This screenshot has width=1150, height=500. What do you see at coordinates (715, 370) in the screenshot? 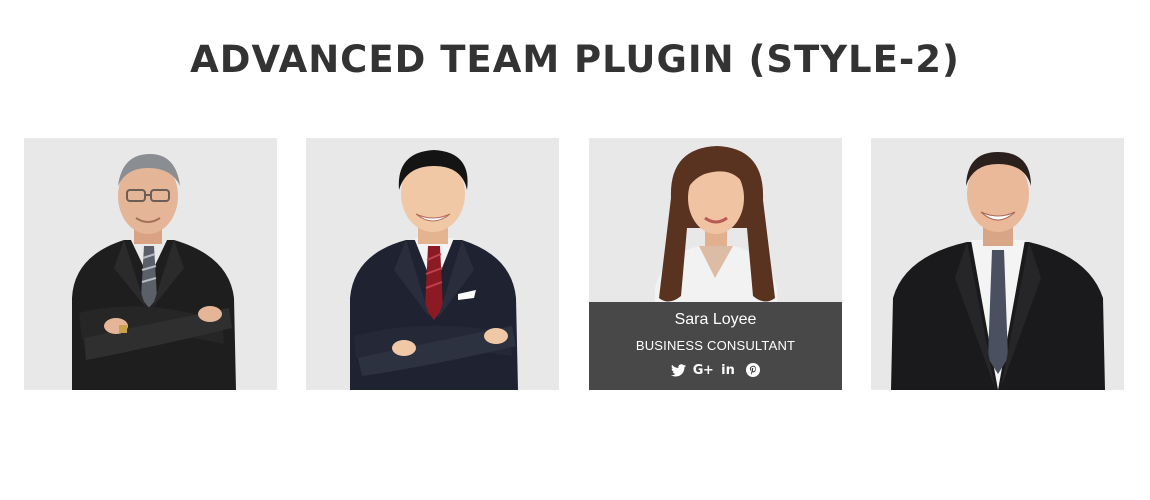
I see `social-links: G+ in` at bounding box center [715, 370].